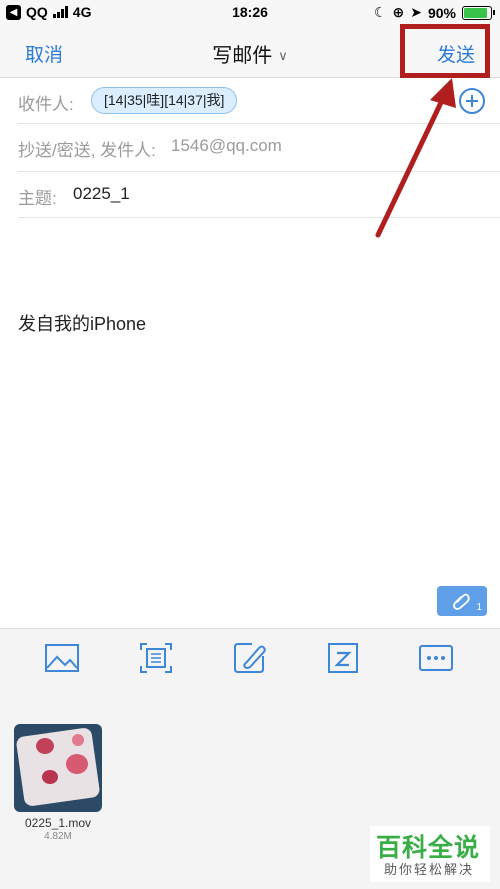 The height and width of the screenshot is (889, 500). Describe the element at coordinates (58, 823) in the screenshot. I see `attachment-file-name: 0225_1.mov` at that location.